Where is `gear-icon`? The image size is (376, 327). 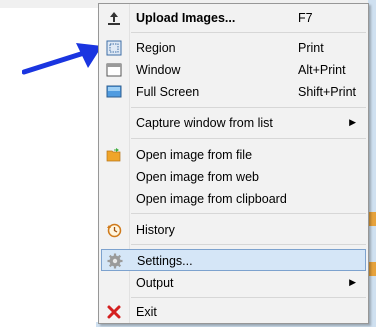
gear-icon is located at coordinates (115, 261).